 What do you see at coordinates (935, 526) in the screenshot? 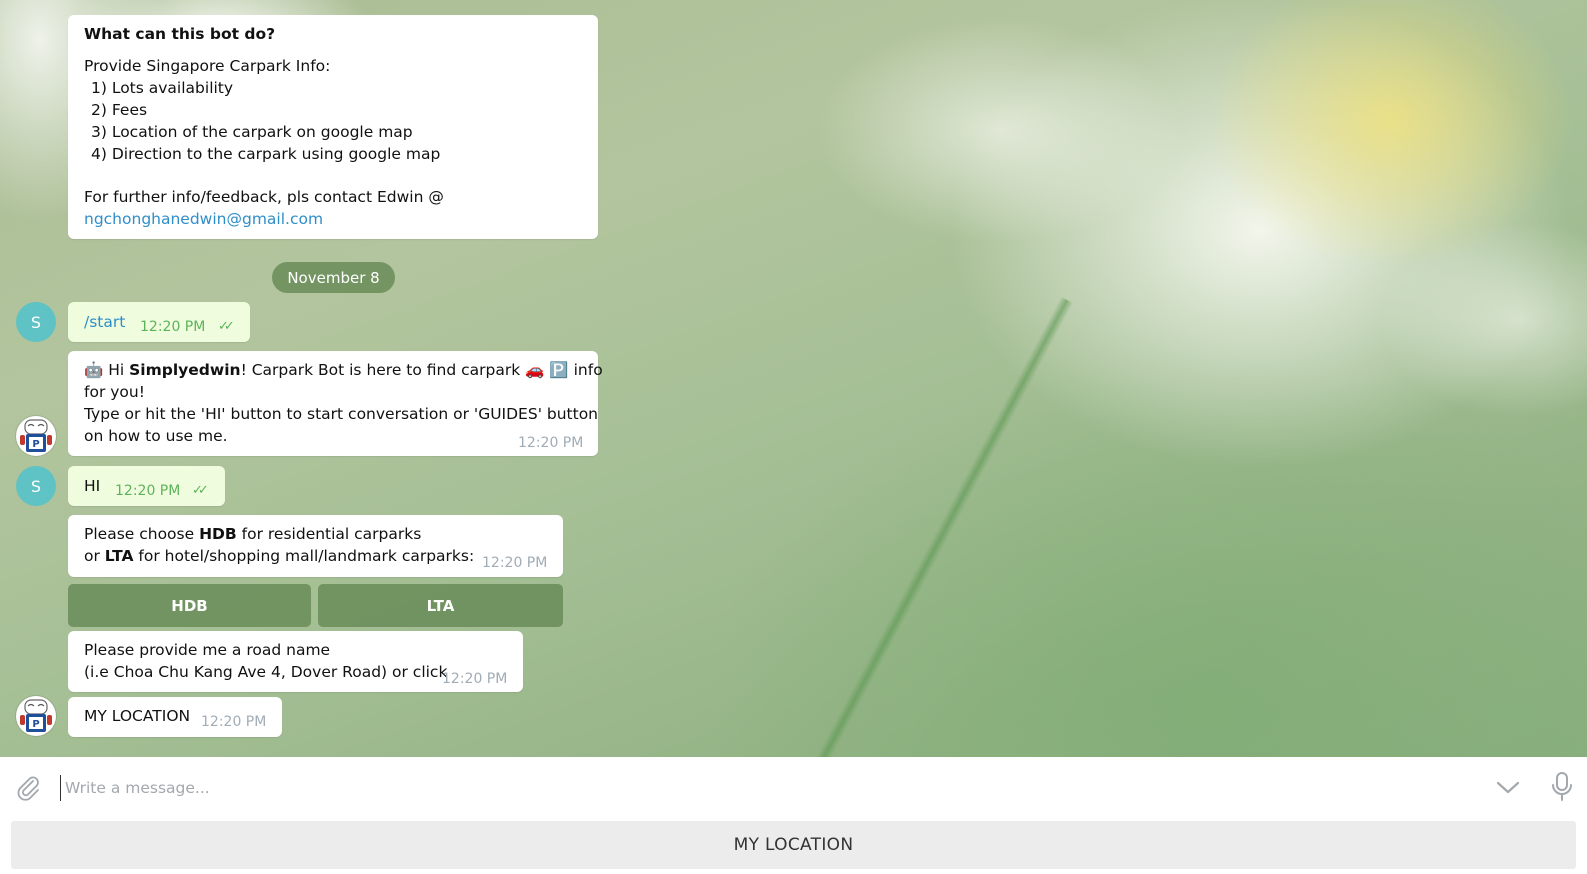
I see `background-flower-stem` at bounding box center [935, 526].